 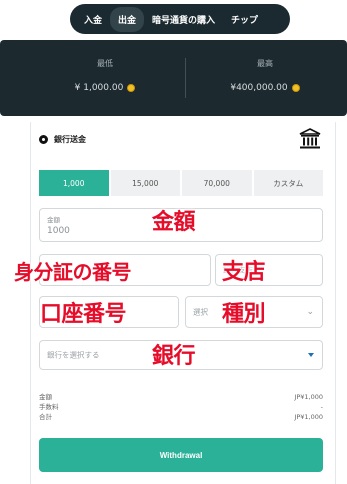 I want to click on chevron-down-icon: ⌄, so click(x=310, y=312).